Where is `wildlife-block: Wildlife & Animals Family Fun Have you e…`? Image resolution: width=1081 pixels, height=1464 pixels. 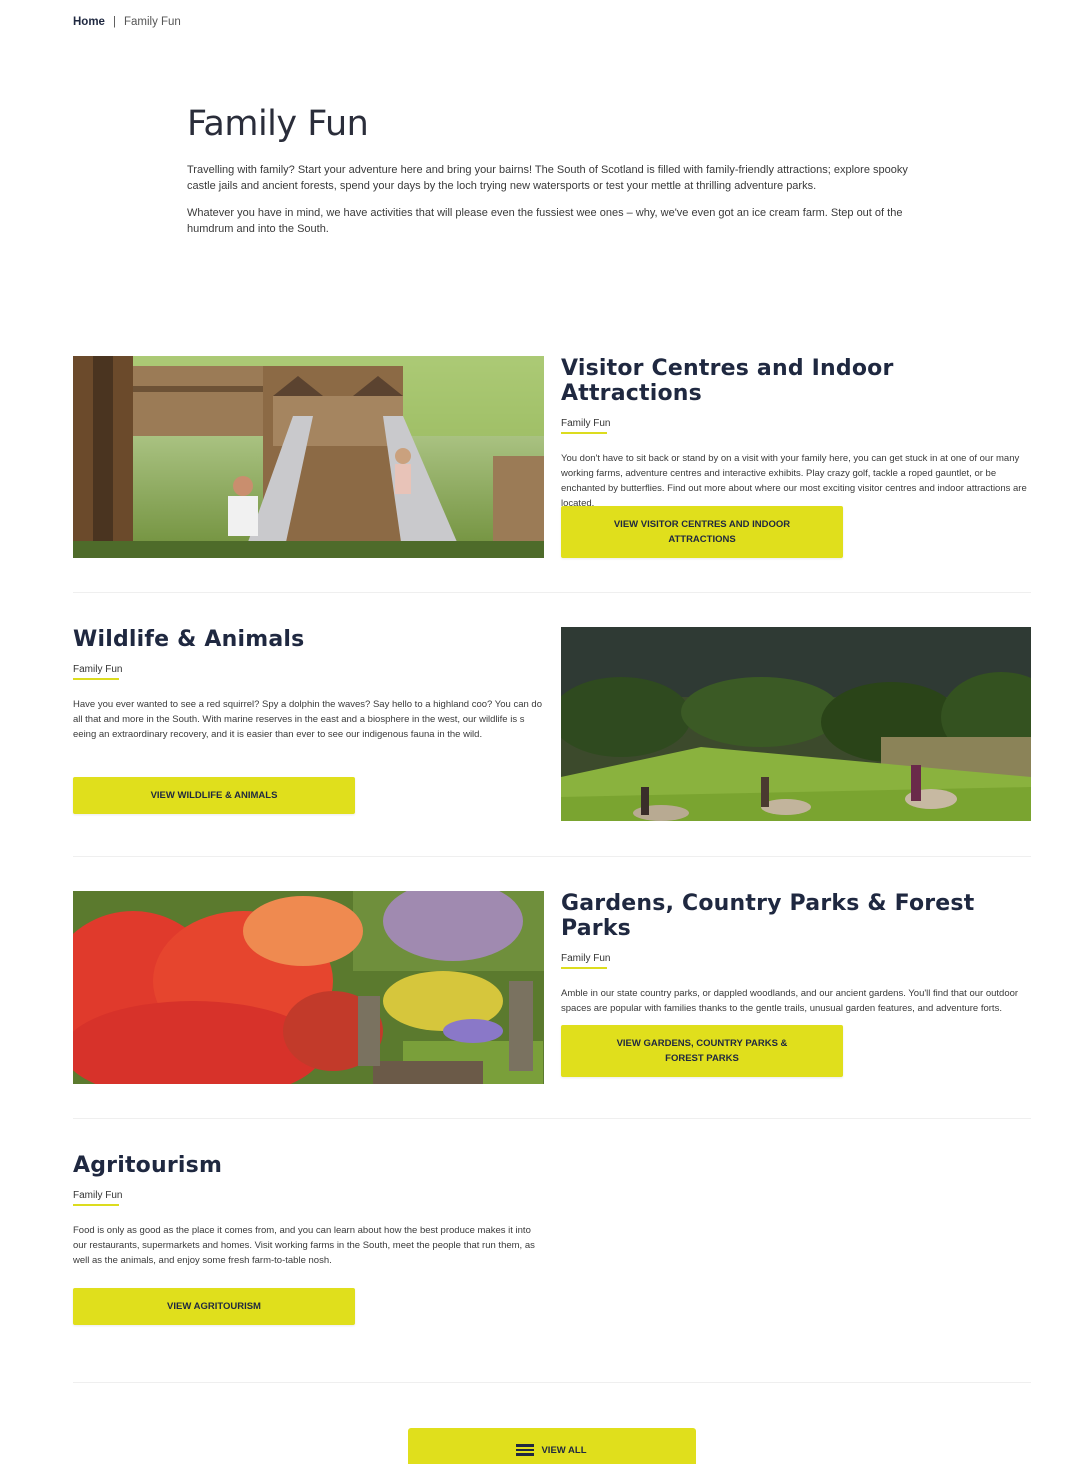
wildlife-block: Wildlife & Animals Family Fun Have you e… is located at coordinates (308, 684).